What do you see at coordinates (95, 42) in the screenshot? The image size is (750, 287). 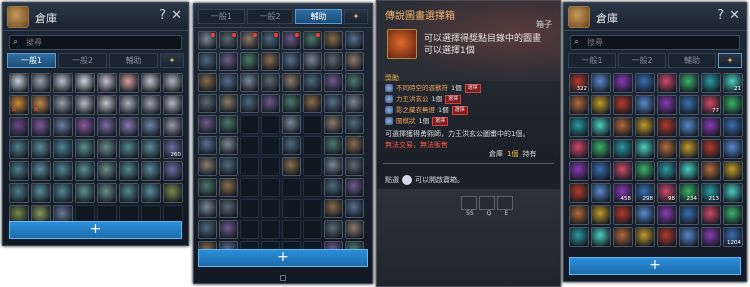 I see `search-box: ⌕` at bounding box center [95, 42].